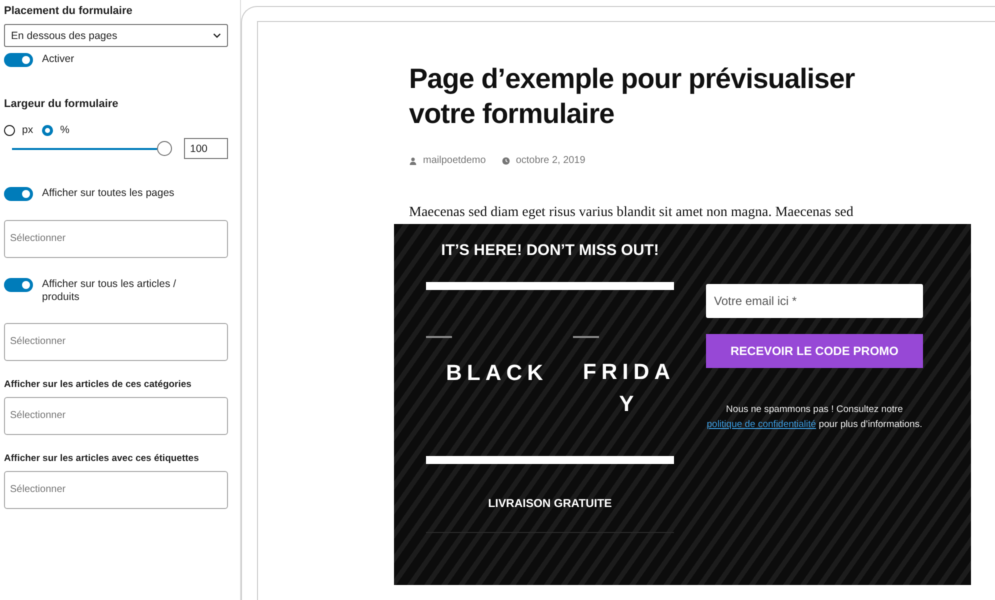  I want to click on slider-thumb, so click(164, 148).